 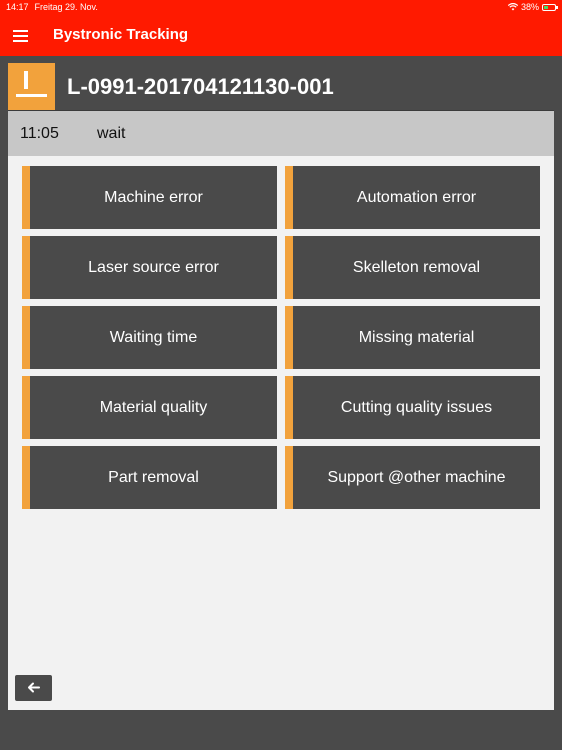 I want to click on status-time: 14:17, so click(x=17, y=7).